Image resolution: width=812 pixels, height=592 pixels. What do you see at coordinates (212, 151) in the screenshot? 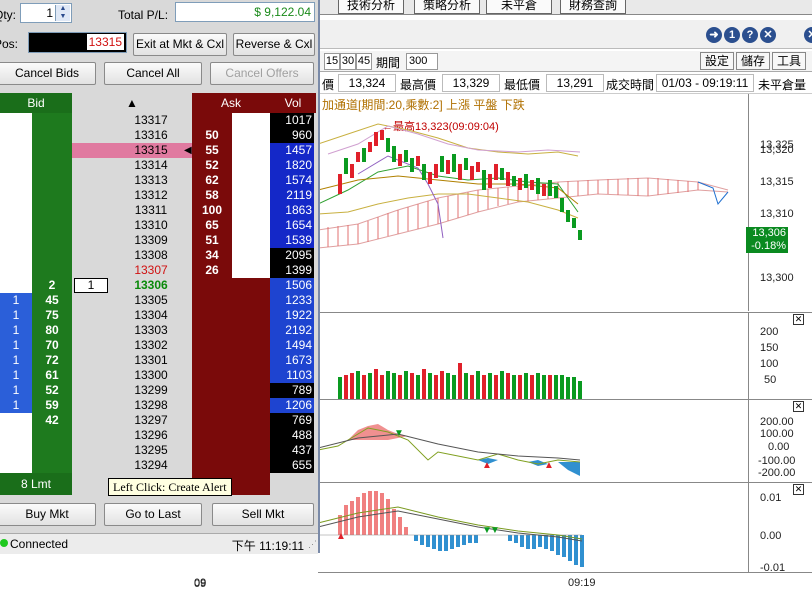
I see `ask-size-cell: 55` at bounding box center [212, 151].